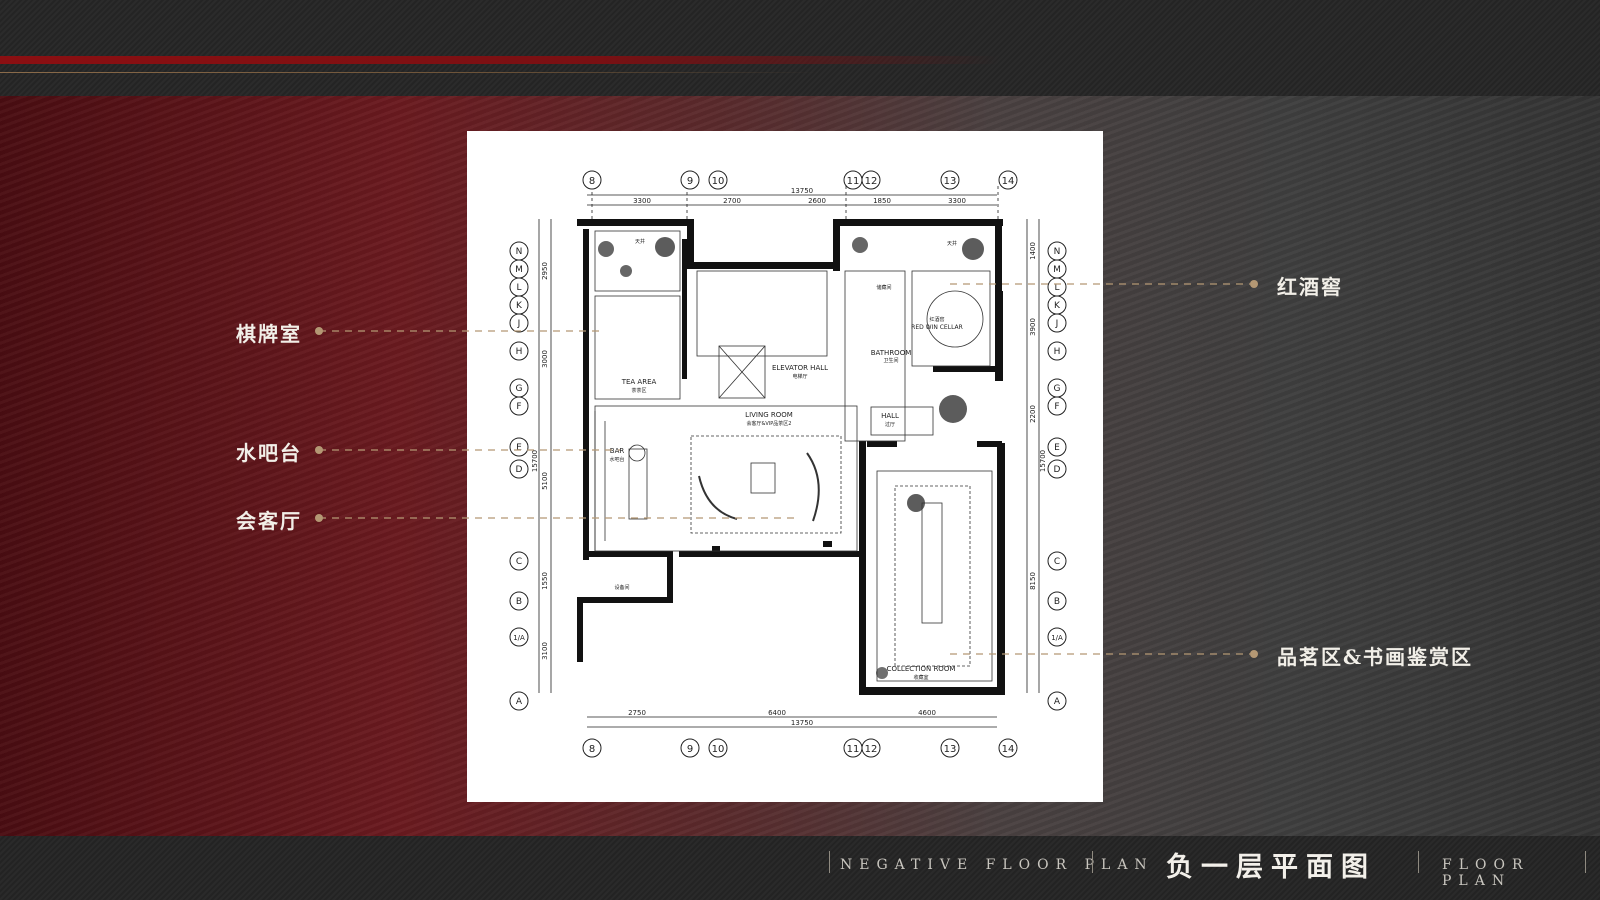  What do you see at coordinates (269, 453) in the screenshot?
I see `callout-water-bar: 水吧台` at bounding box center [269, 453].